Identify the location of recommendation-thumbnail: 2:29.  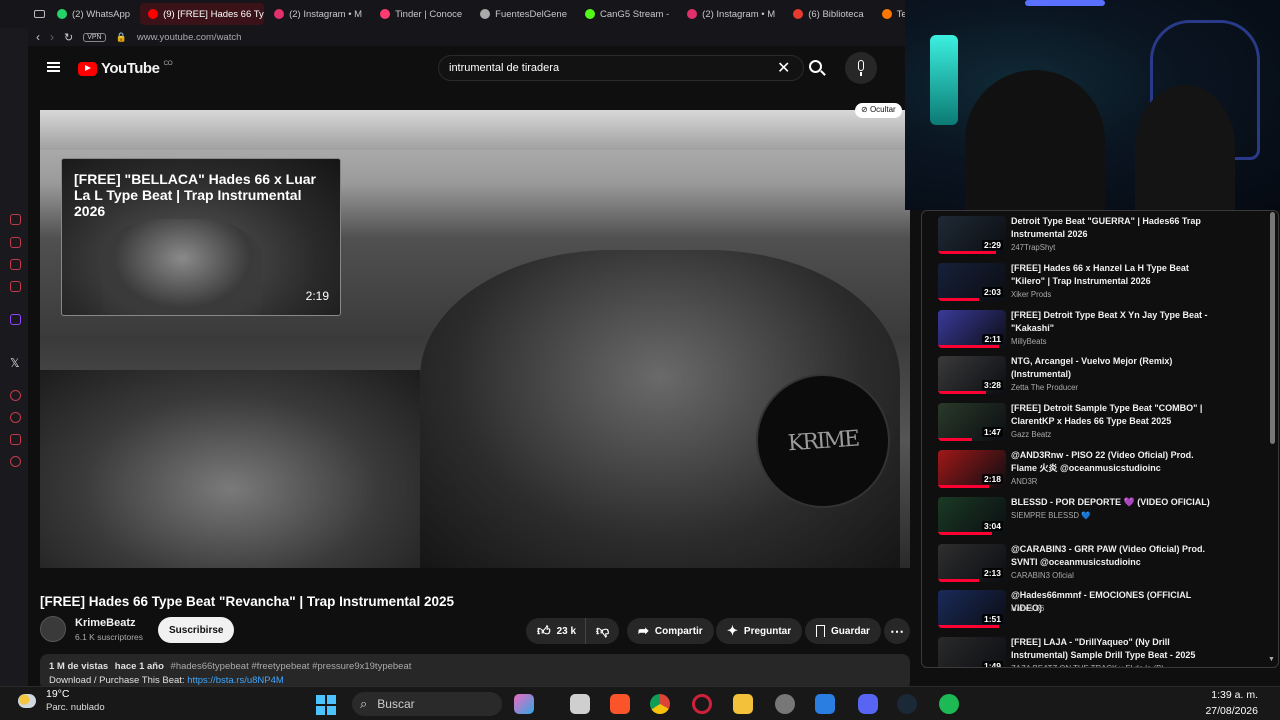
(972, 235).